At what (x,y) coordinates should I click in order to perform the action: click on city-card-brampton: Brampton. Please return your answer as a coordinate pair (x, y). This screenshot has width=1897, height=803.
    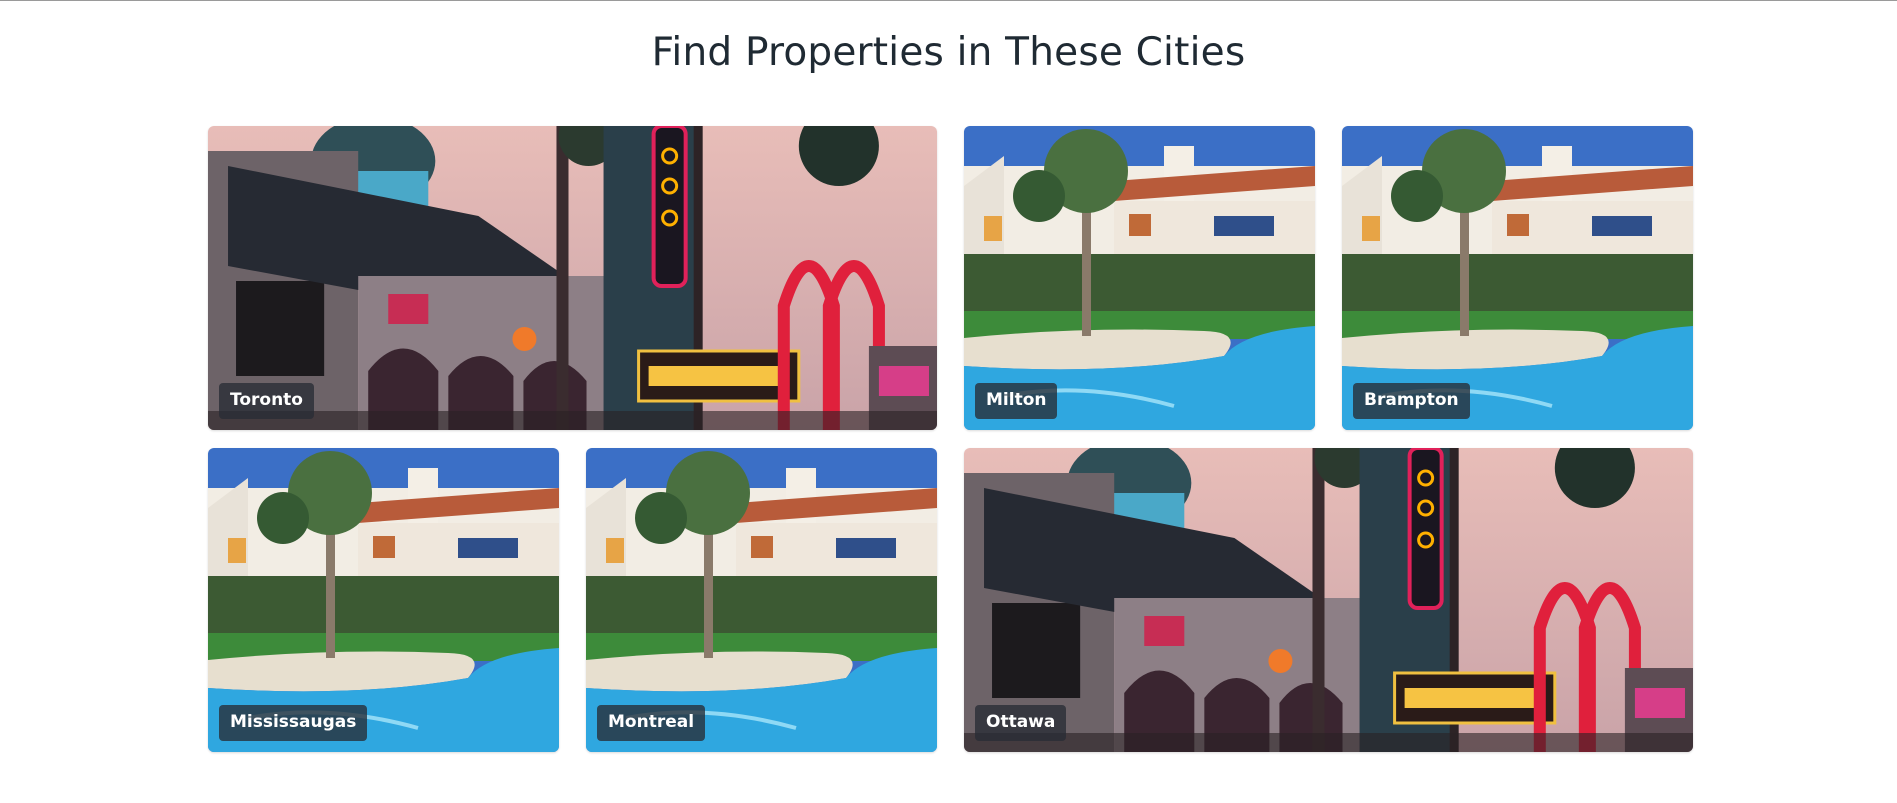
    Looking at the image, I should click on (1517, 278).